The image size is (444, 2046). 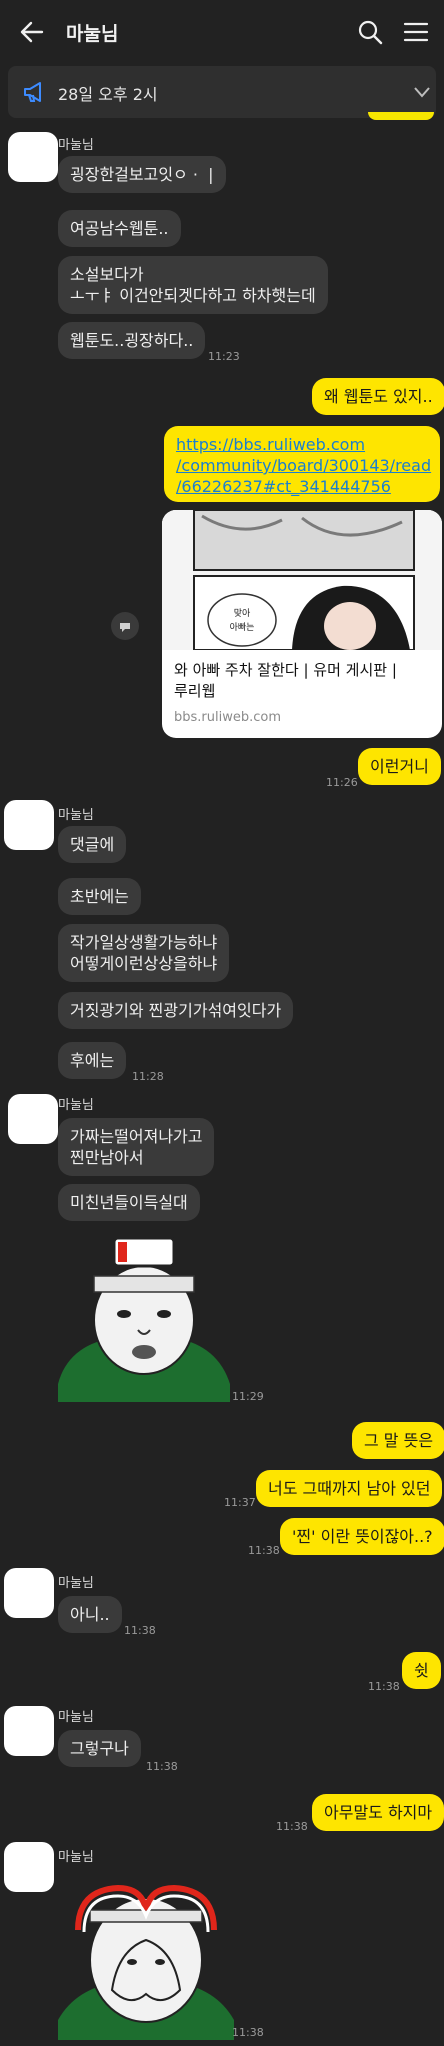 I want to click on chevron-down-icon, so click(x=422, y=92).